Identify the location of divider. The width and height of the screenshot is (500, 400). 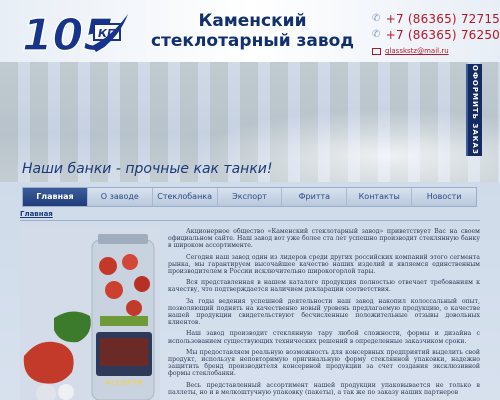
(250, 220).